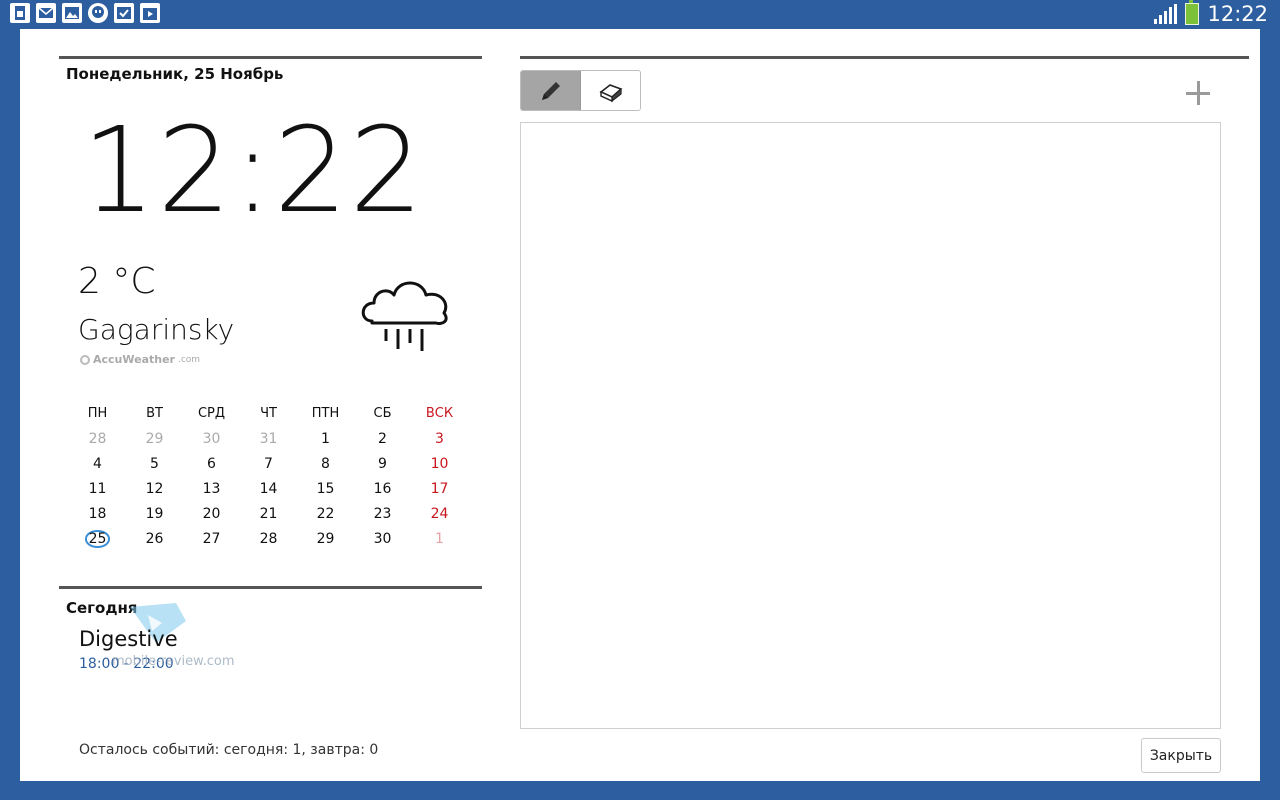  I want to click on calendar-day-today: 25, so click(97, 538).